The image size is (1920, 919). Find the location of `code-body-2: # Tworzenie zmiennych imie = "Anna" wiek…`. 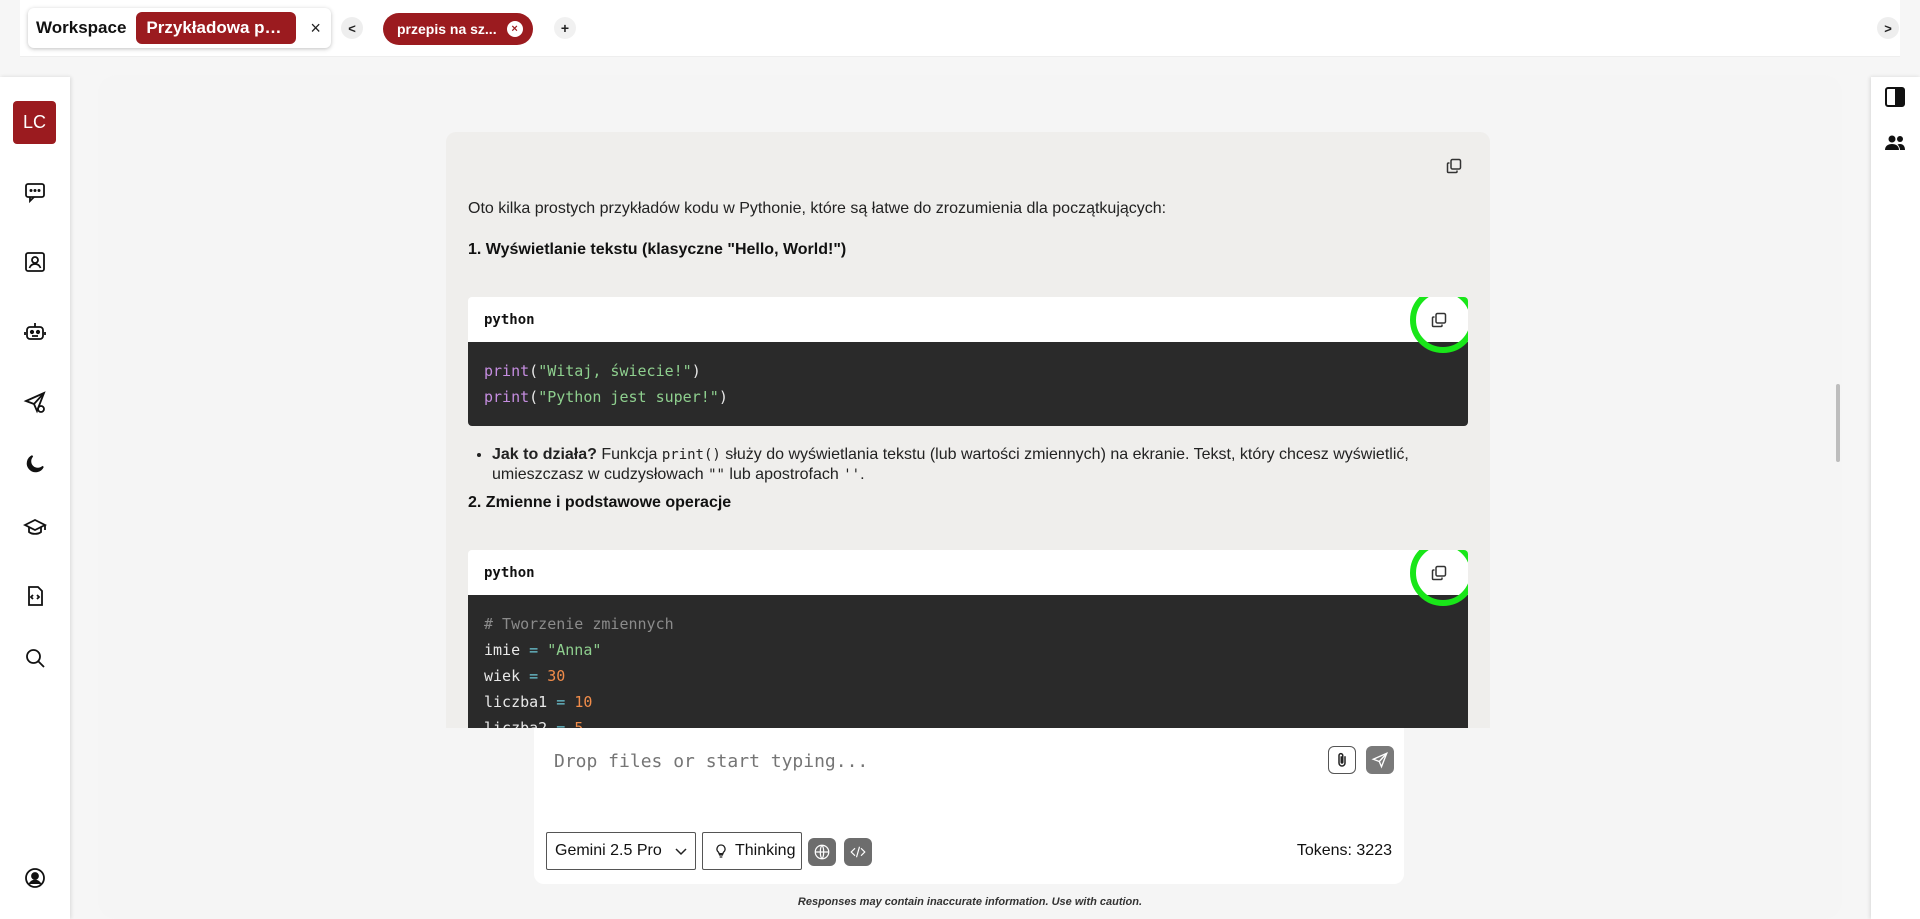

code-body-2: # Tworzenie zmiennych imie = "Anna" wiek… is located at coordinates (968, 661).